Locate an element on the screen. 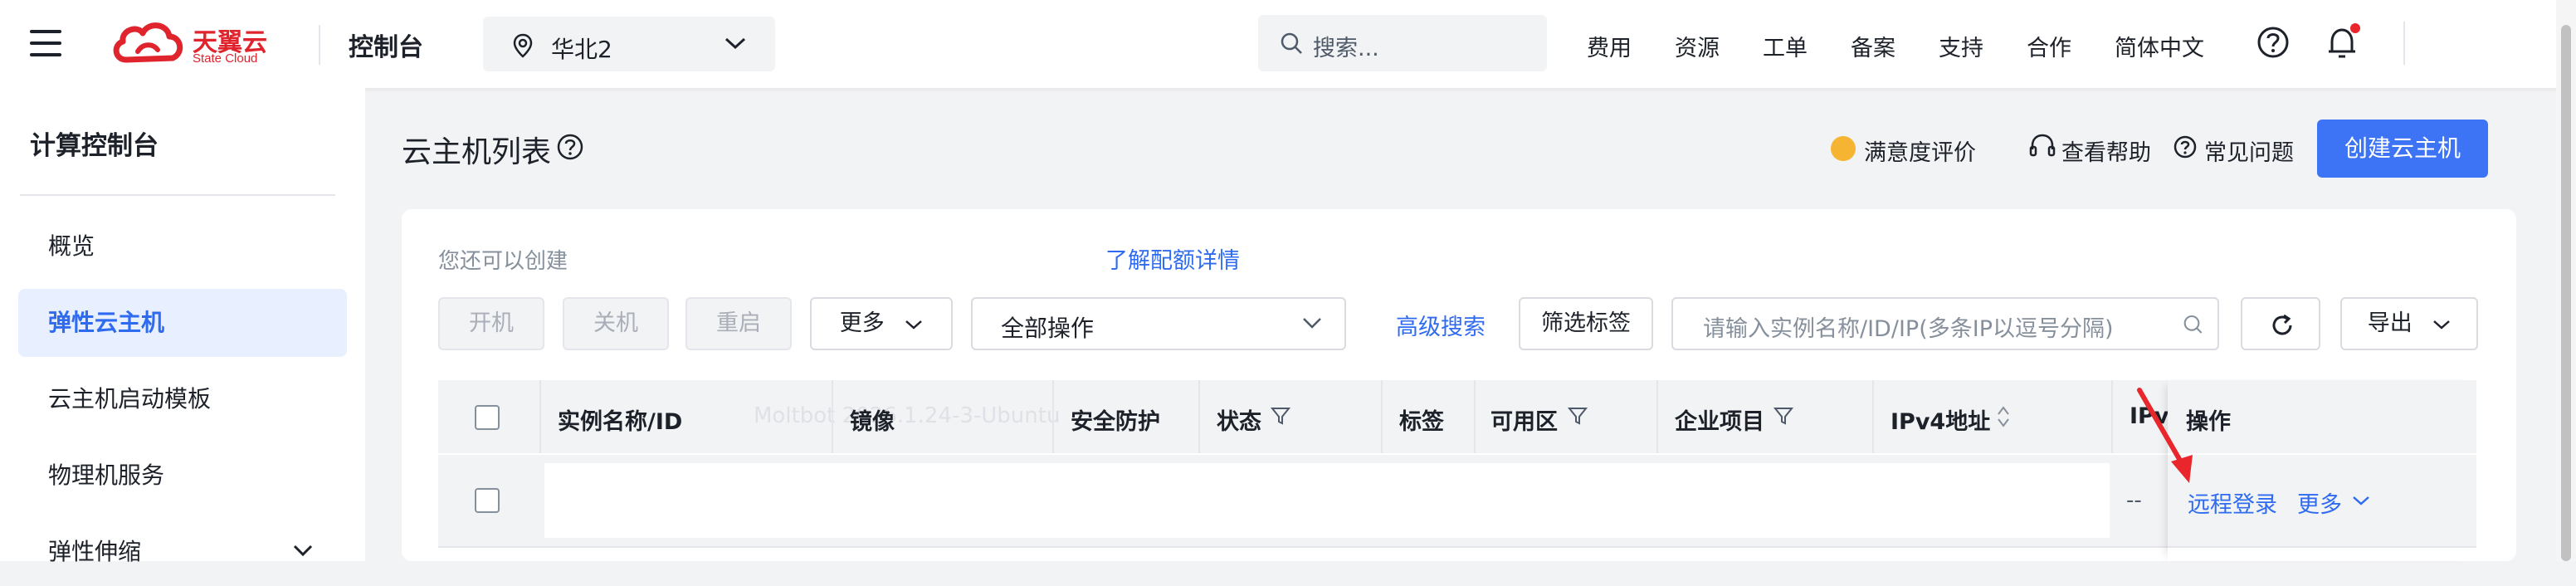 The height and width of the screenshot is (586, 2576). refresh-icon is located at coordinates (2282, 324).